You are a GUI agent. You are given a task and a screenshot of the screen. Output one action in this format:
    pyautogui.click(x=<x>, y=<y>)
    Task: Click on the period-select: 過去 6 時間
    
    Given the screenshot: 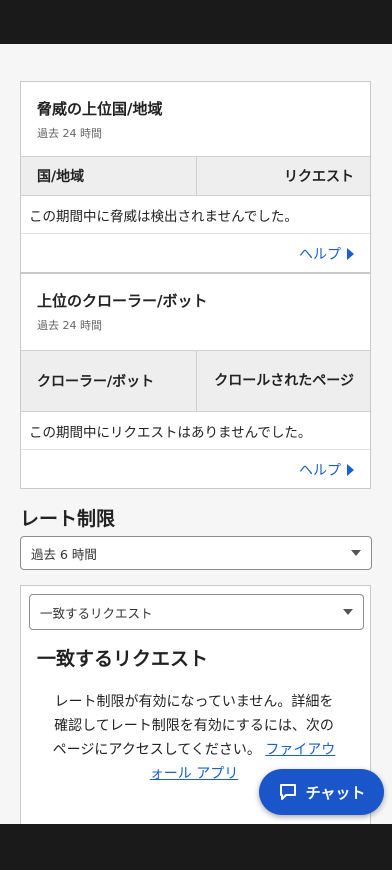 What is the action you would take?
    pyautogui.click(x=196, y=553)
    